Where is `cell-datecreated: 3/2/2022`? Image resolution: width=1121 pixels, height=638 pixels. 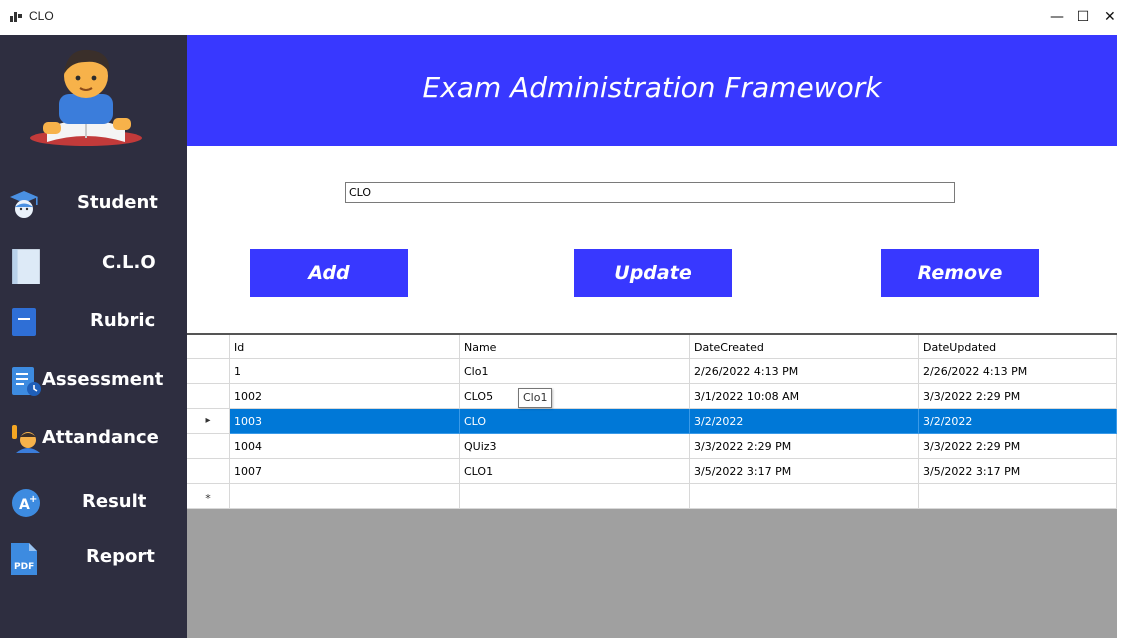
cell-datecreated: 3/2/2022 is located at coordinates (804, 421).